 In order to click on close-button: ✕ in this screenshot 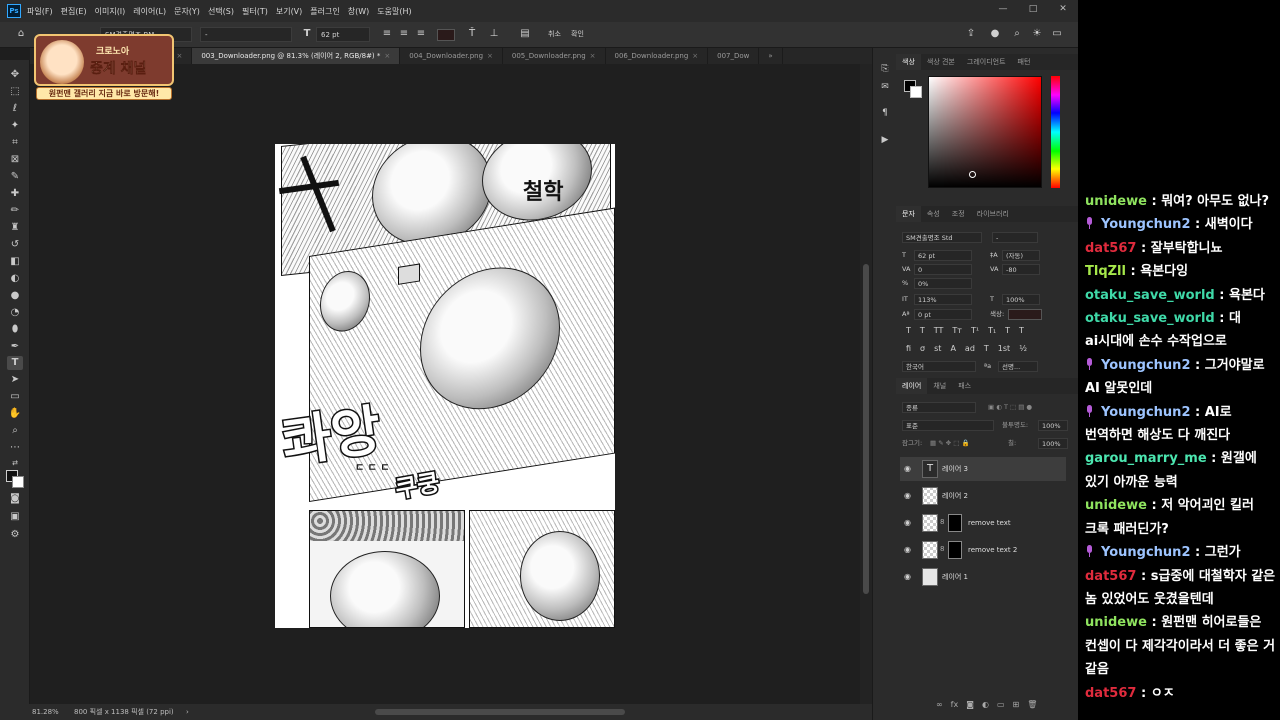, I will do `click(1063, 10)`.